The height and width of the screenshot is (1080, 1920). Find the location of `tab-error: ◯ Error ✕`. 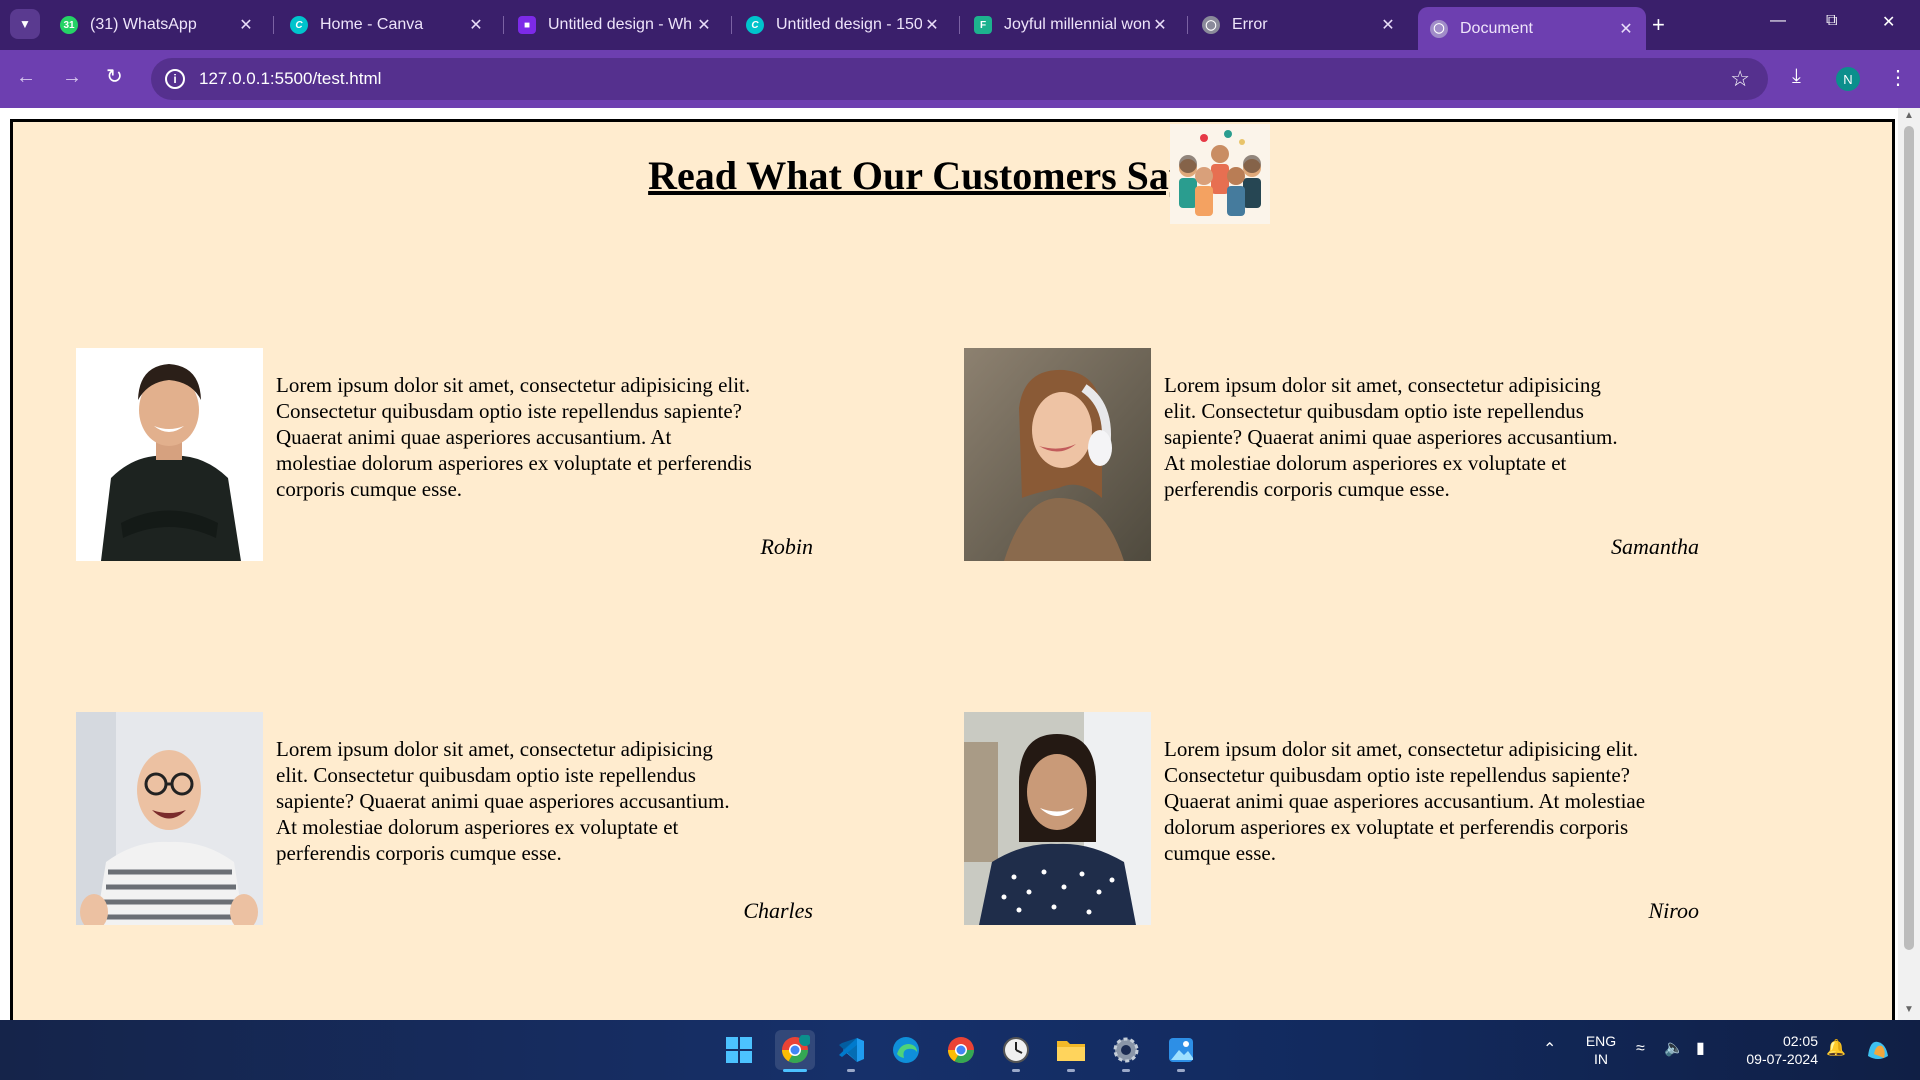

tab-error: ◯ Error ✕ is located at coordinates (1299, 25).